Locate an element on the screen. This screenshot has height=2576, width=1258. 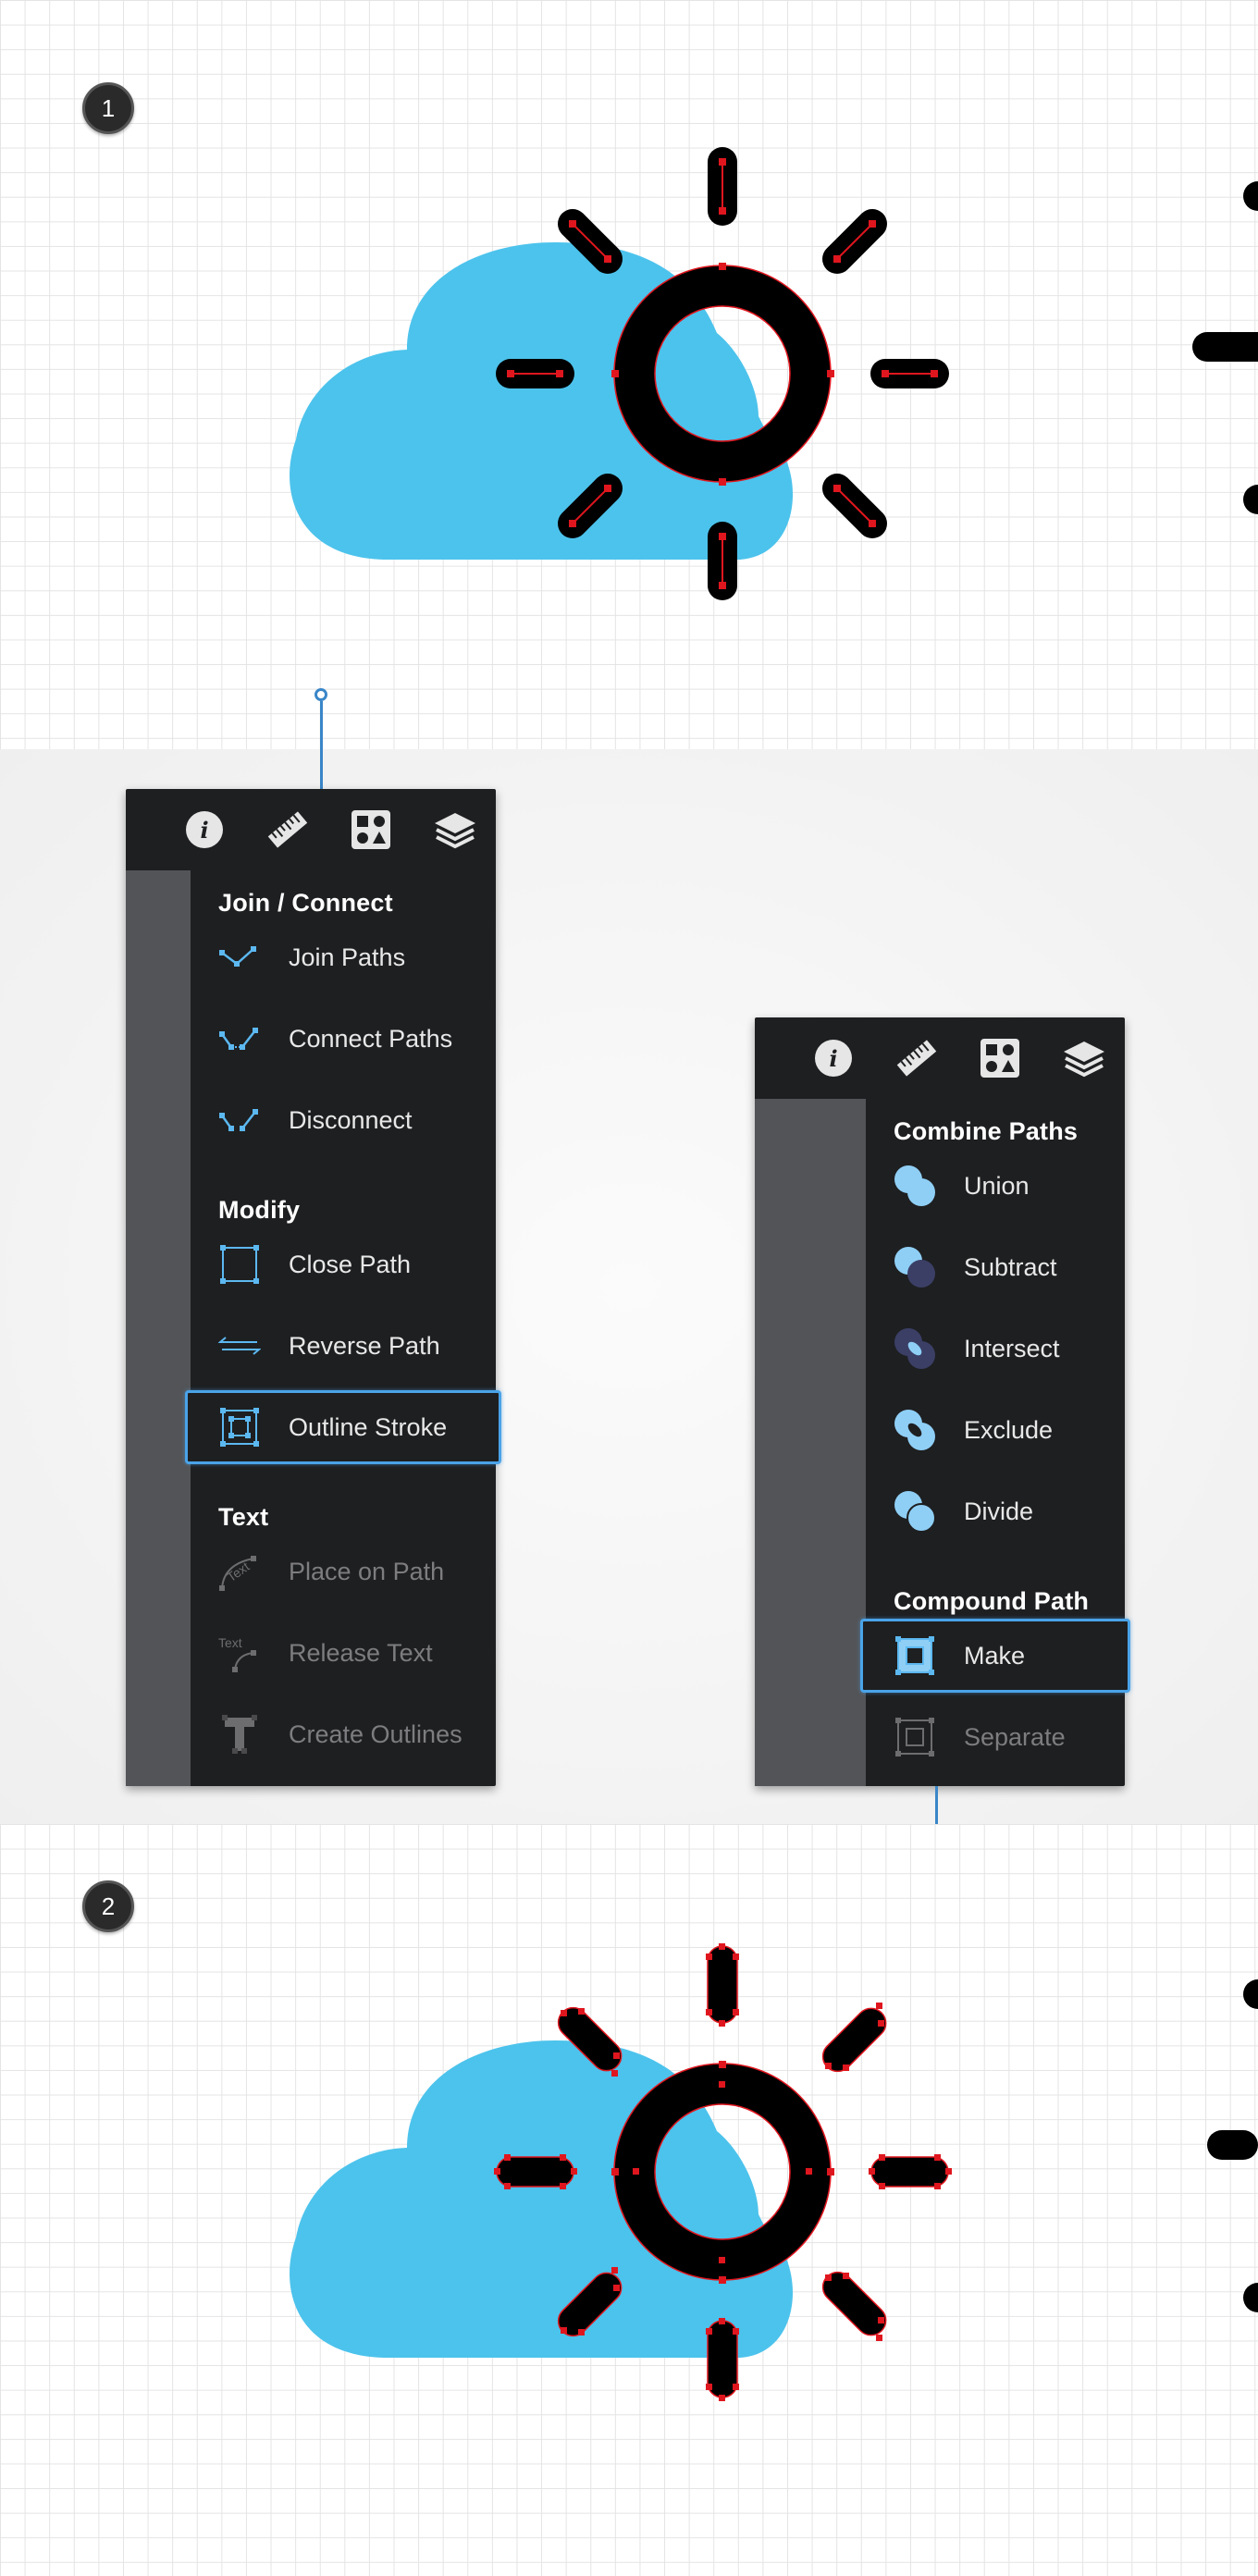
menu-label: Union is located at coordinates (997, 1185).